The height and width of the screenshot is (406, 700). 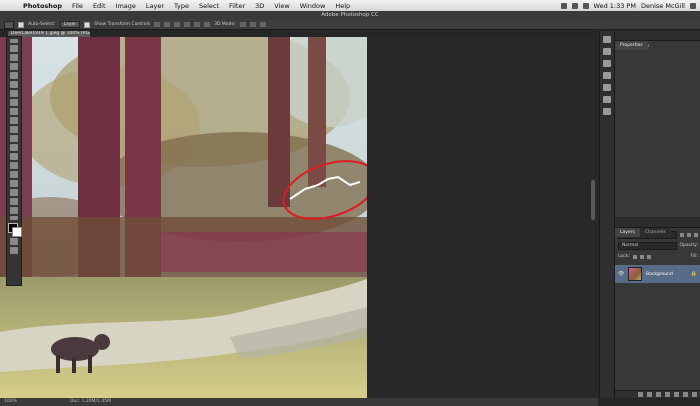 What do you see at coordinates (281, 6) in the screenshot?
I see `menu-view: View` at bounding box center [281, 6].